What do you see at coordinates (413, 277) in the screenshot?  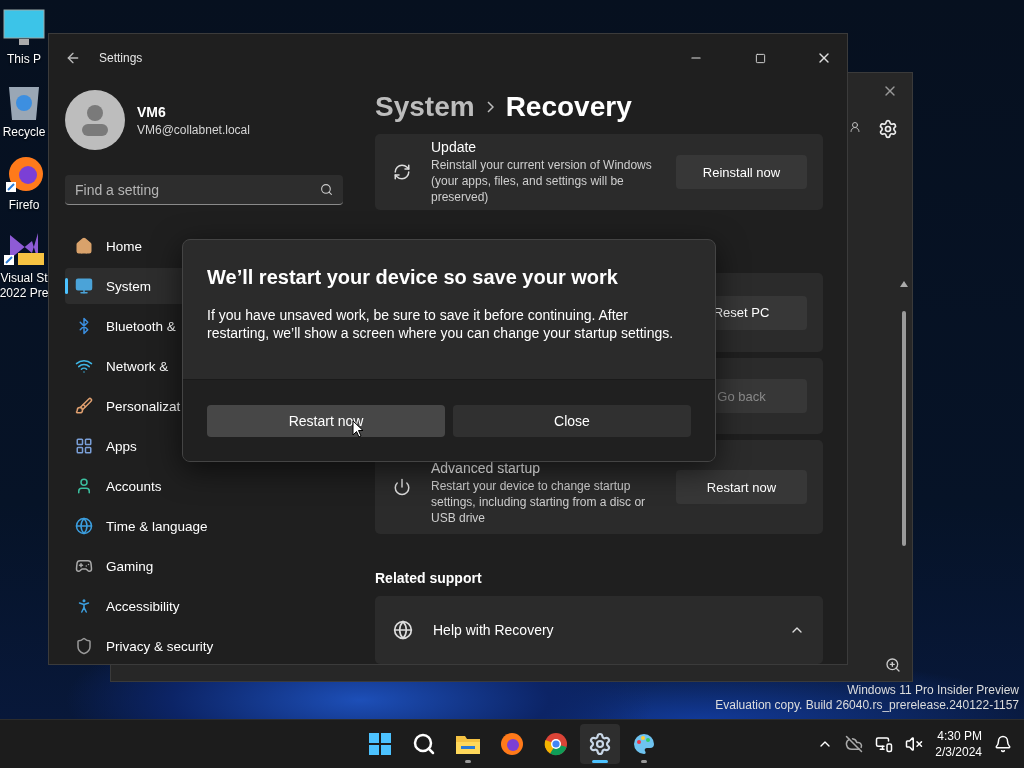 I see `dialog-title: We’ll restart your device so save your work` at bounding box center [413, 277].